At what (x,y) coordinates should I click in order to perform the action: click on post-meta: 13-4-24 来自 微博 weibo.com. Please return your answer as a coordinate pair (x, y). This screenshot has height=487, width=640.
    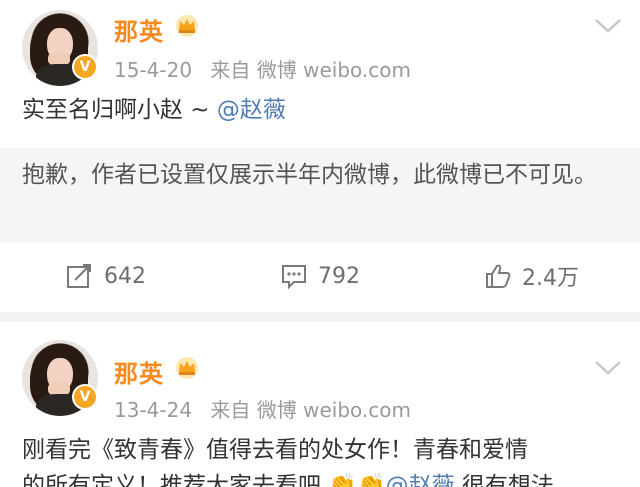
    Looking at the image, I should click on (262, 408).